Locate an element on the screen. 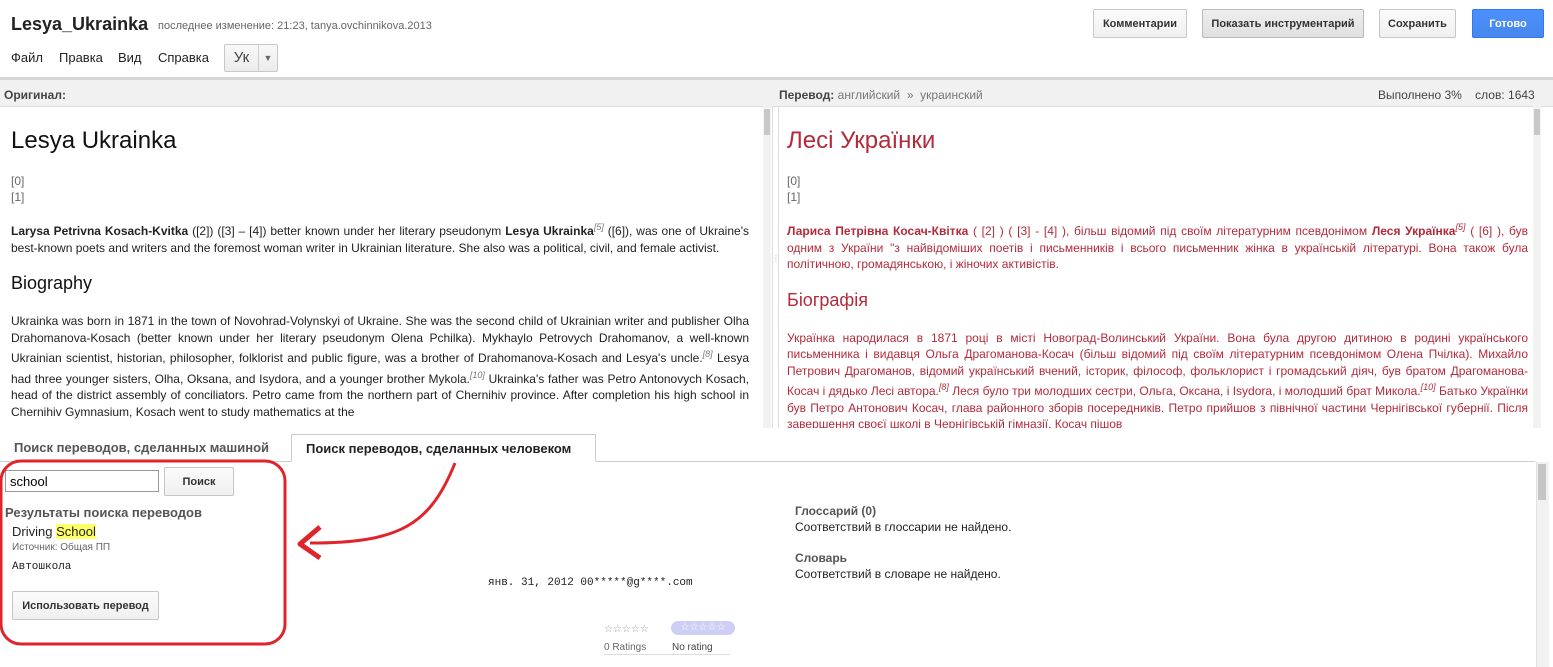 Image resolution: width=1553 pixels, height=667 pixels. target-language: украинский is located at coordinates (951, 95).